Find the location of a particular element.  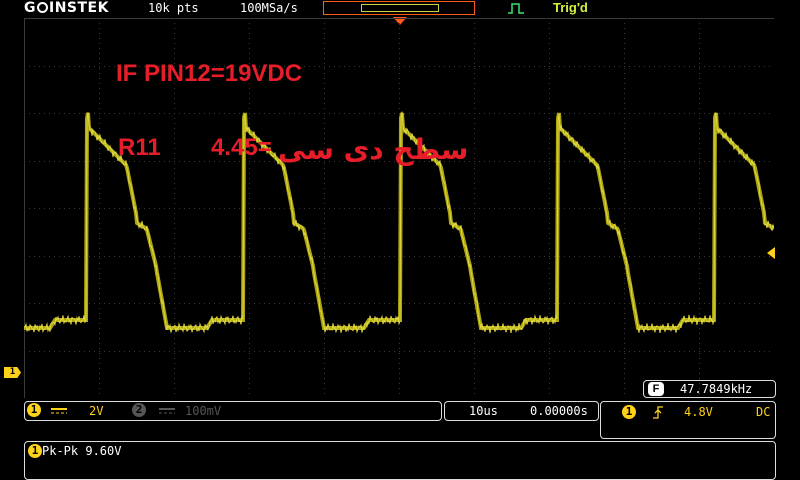

annotation-r11-value: 4.45= is located at coordinates (241, 147).